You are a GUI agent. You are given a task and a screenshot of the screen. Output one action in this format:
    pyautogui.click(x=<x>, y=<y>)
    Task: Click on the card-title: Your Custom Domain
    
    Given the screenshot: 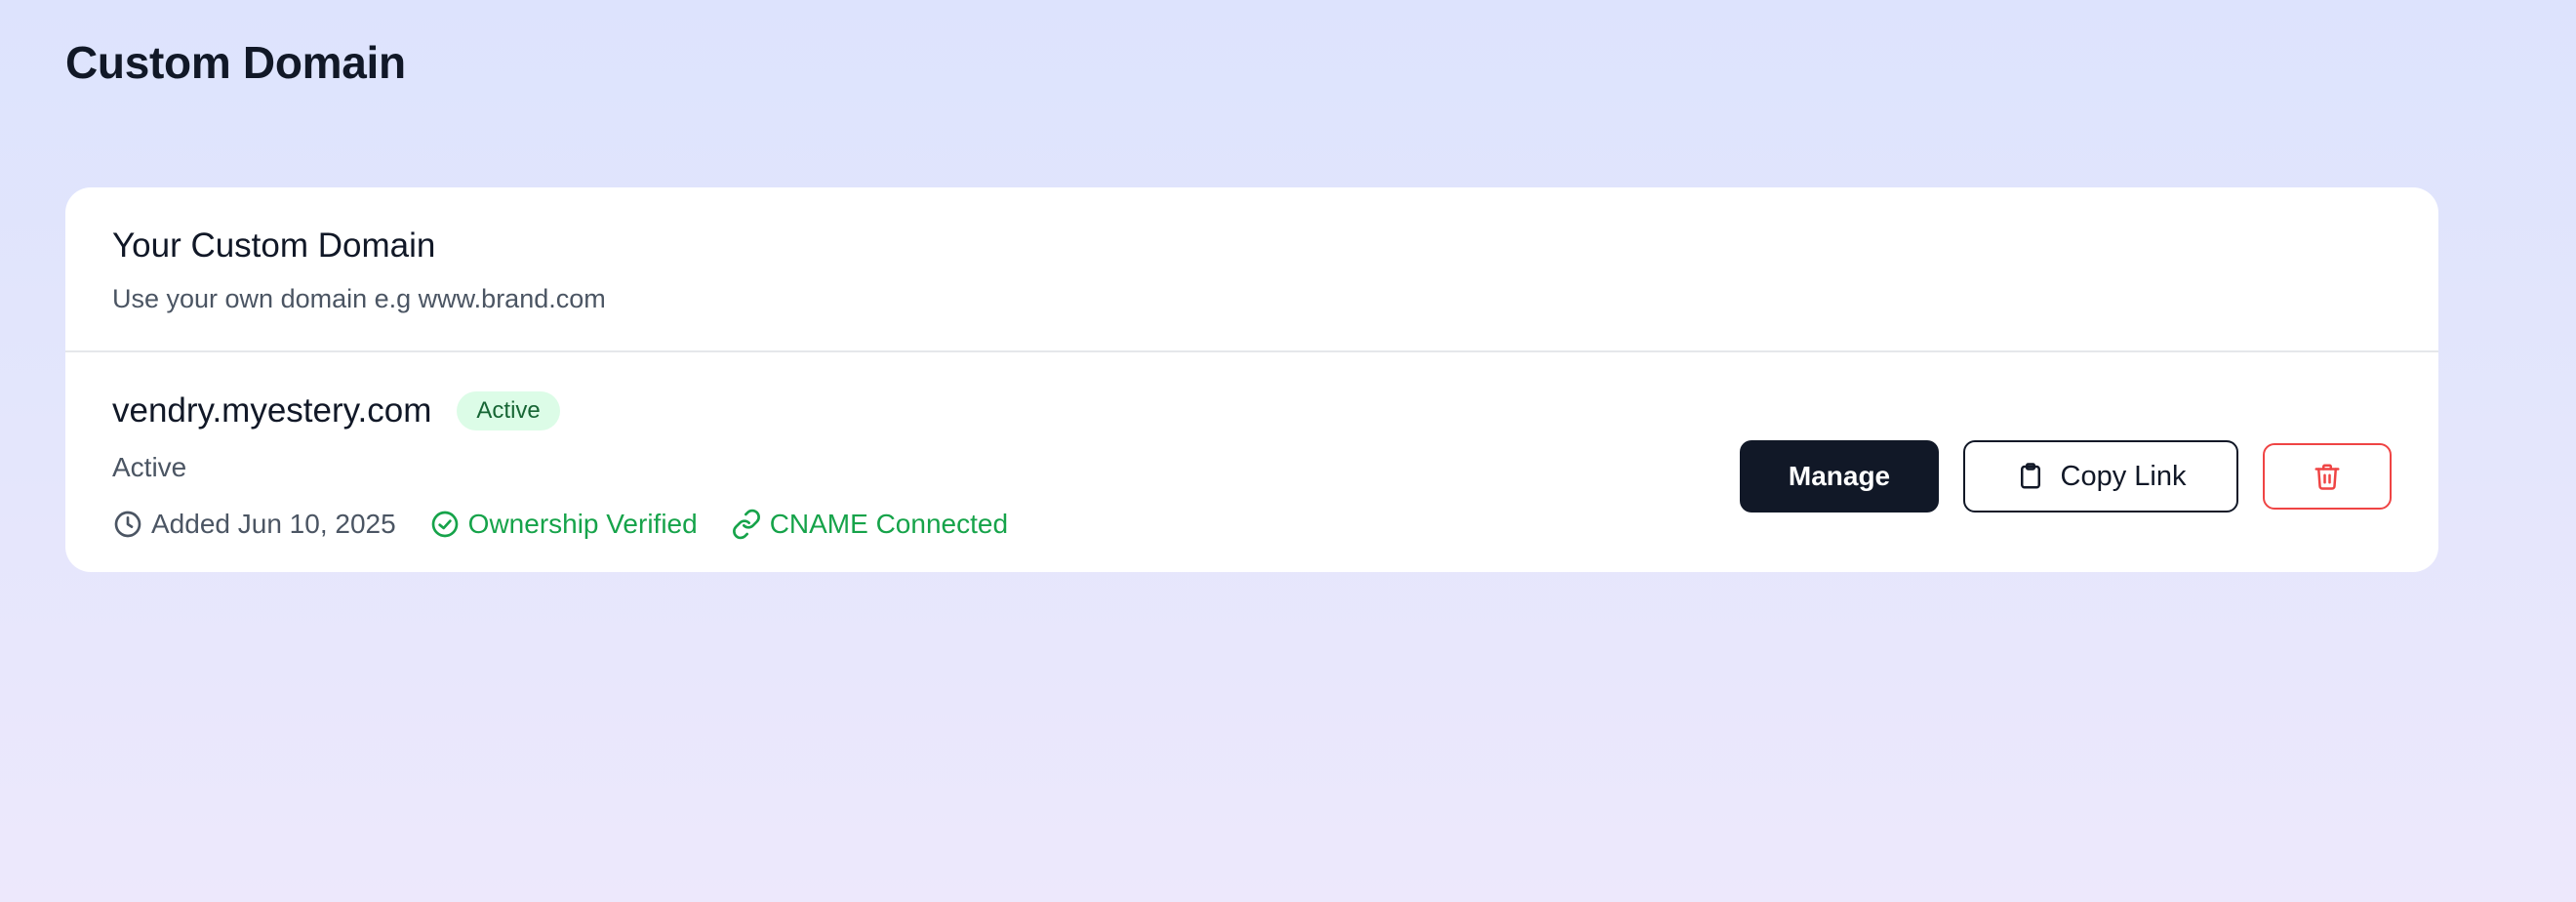 What is the action you would take?
    pyautogui.click(x=274, y=245)
    